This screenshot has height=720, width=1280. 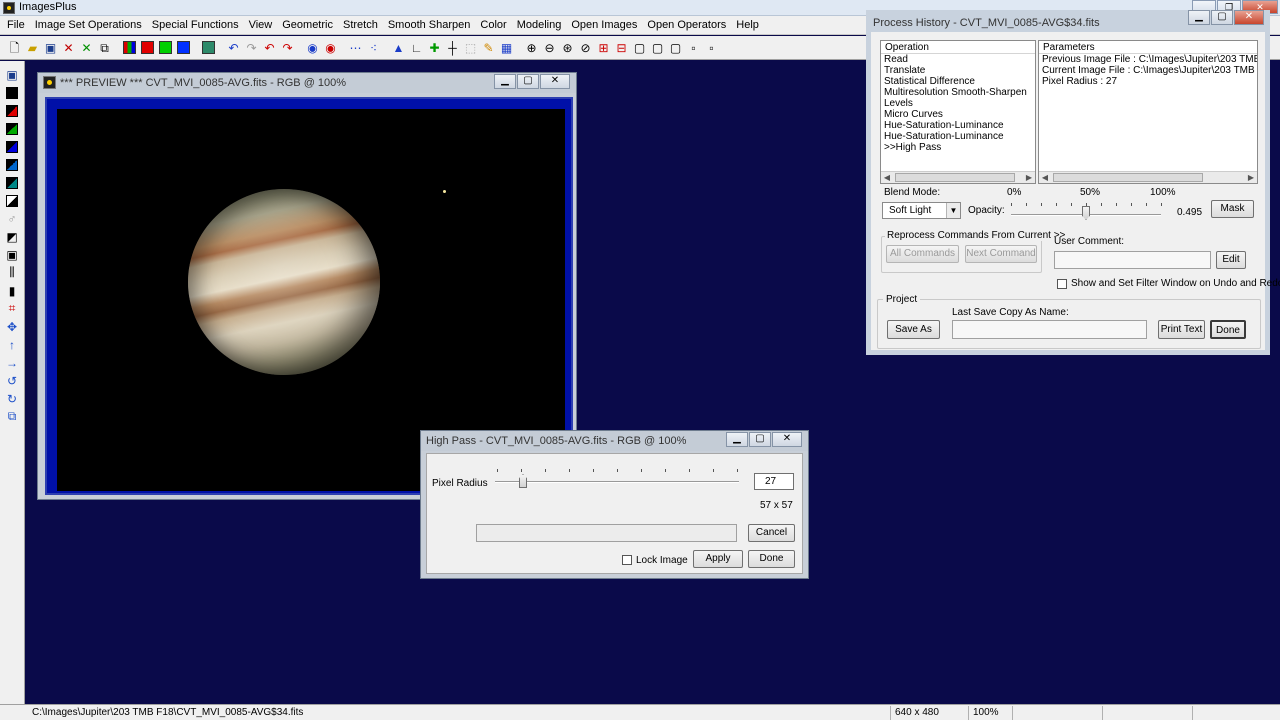 What do you see at coordinates (1049, 329) in the screenshot?
I see `last-save-name-field` at bounding box center [1049, 329].